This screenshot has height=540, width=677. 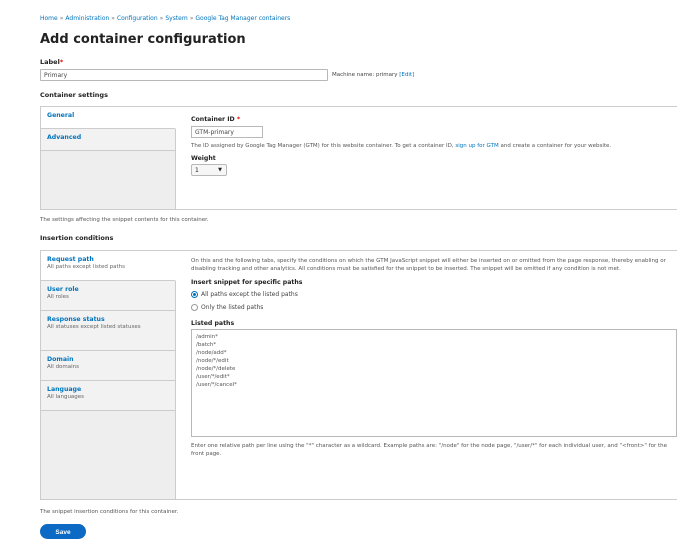 What do you see at coordinates (232, 307) in the screenshot?
I see `radio-only-listed-label: Only the listed paths` at bounding box center [232, 307].